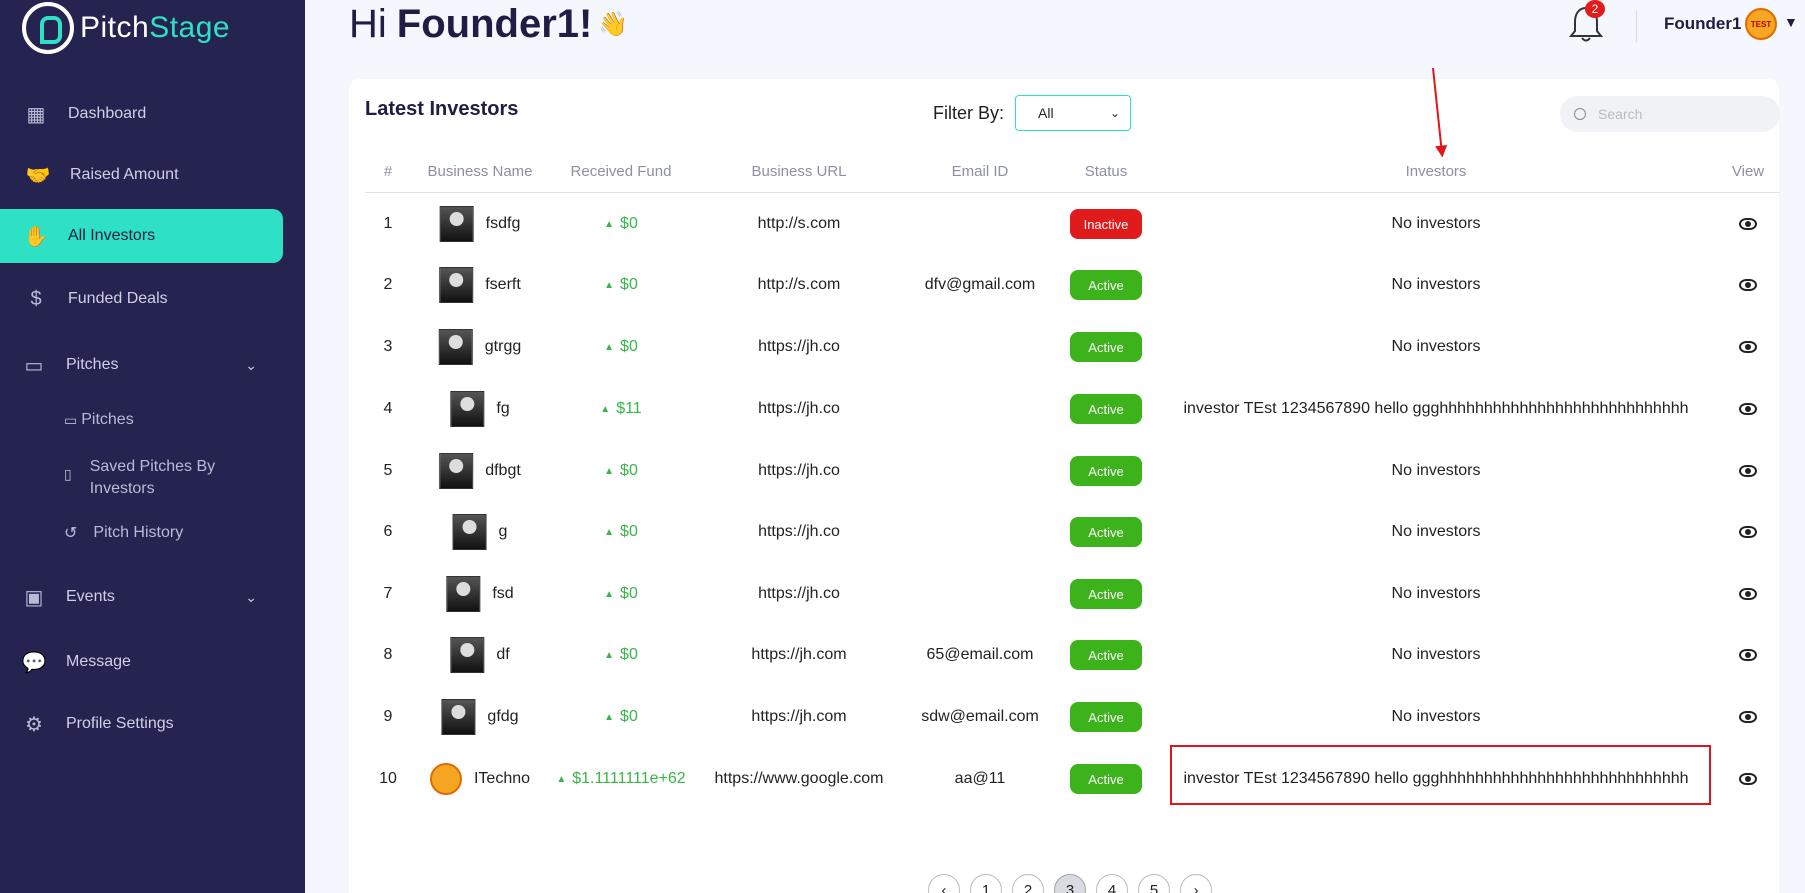  What do you see at coordinates (502, 778) in the screenshot?
I see `cell-business-name-text: ITechno` at bounding box center [502, 778].